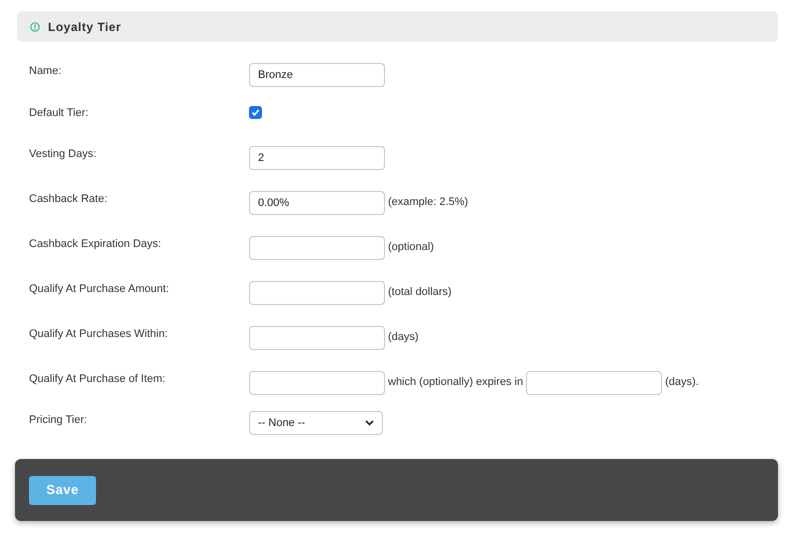  I want to click on chevron-down-icon, so click(369, 423).